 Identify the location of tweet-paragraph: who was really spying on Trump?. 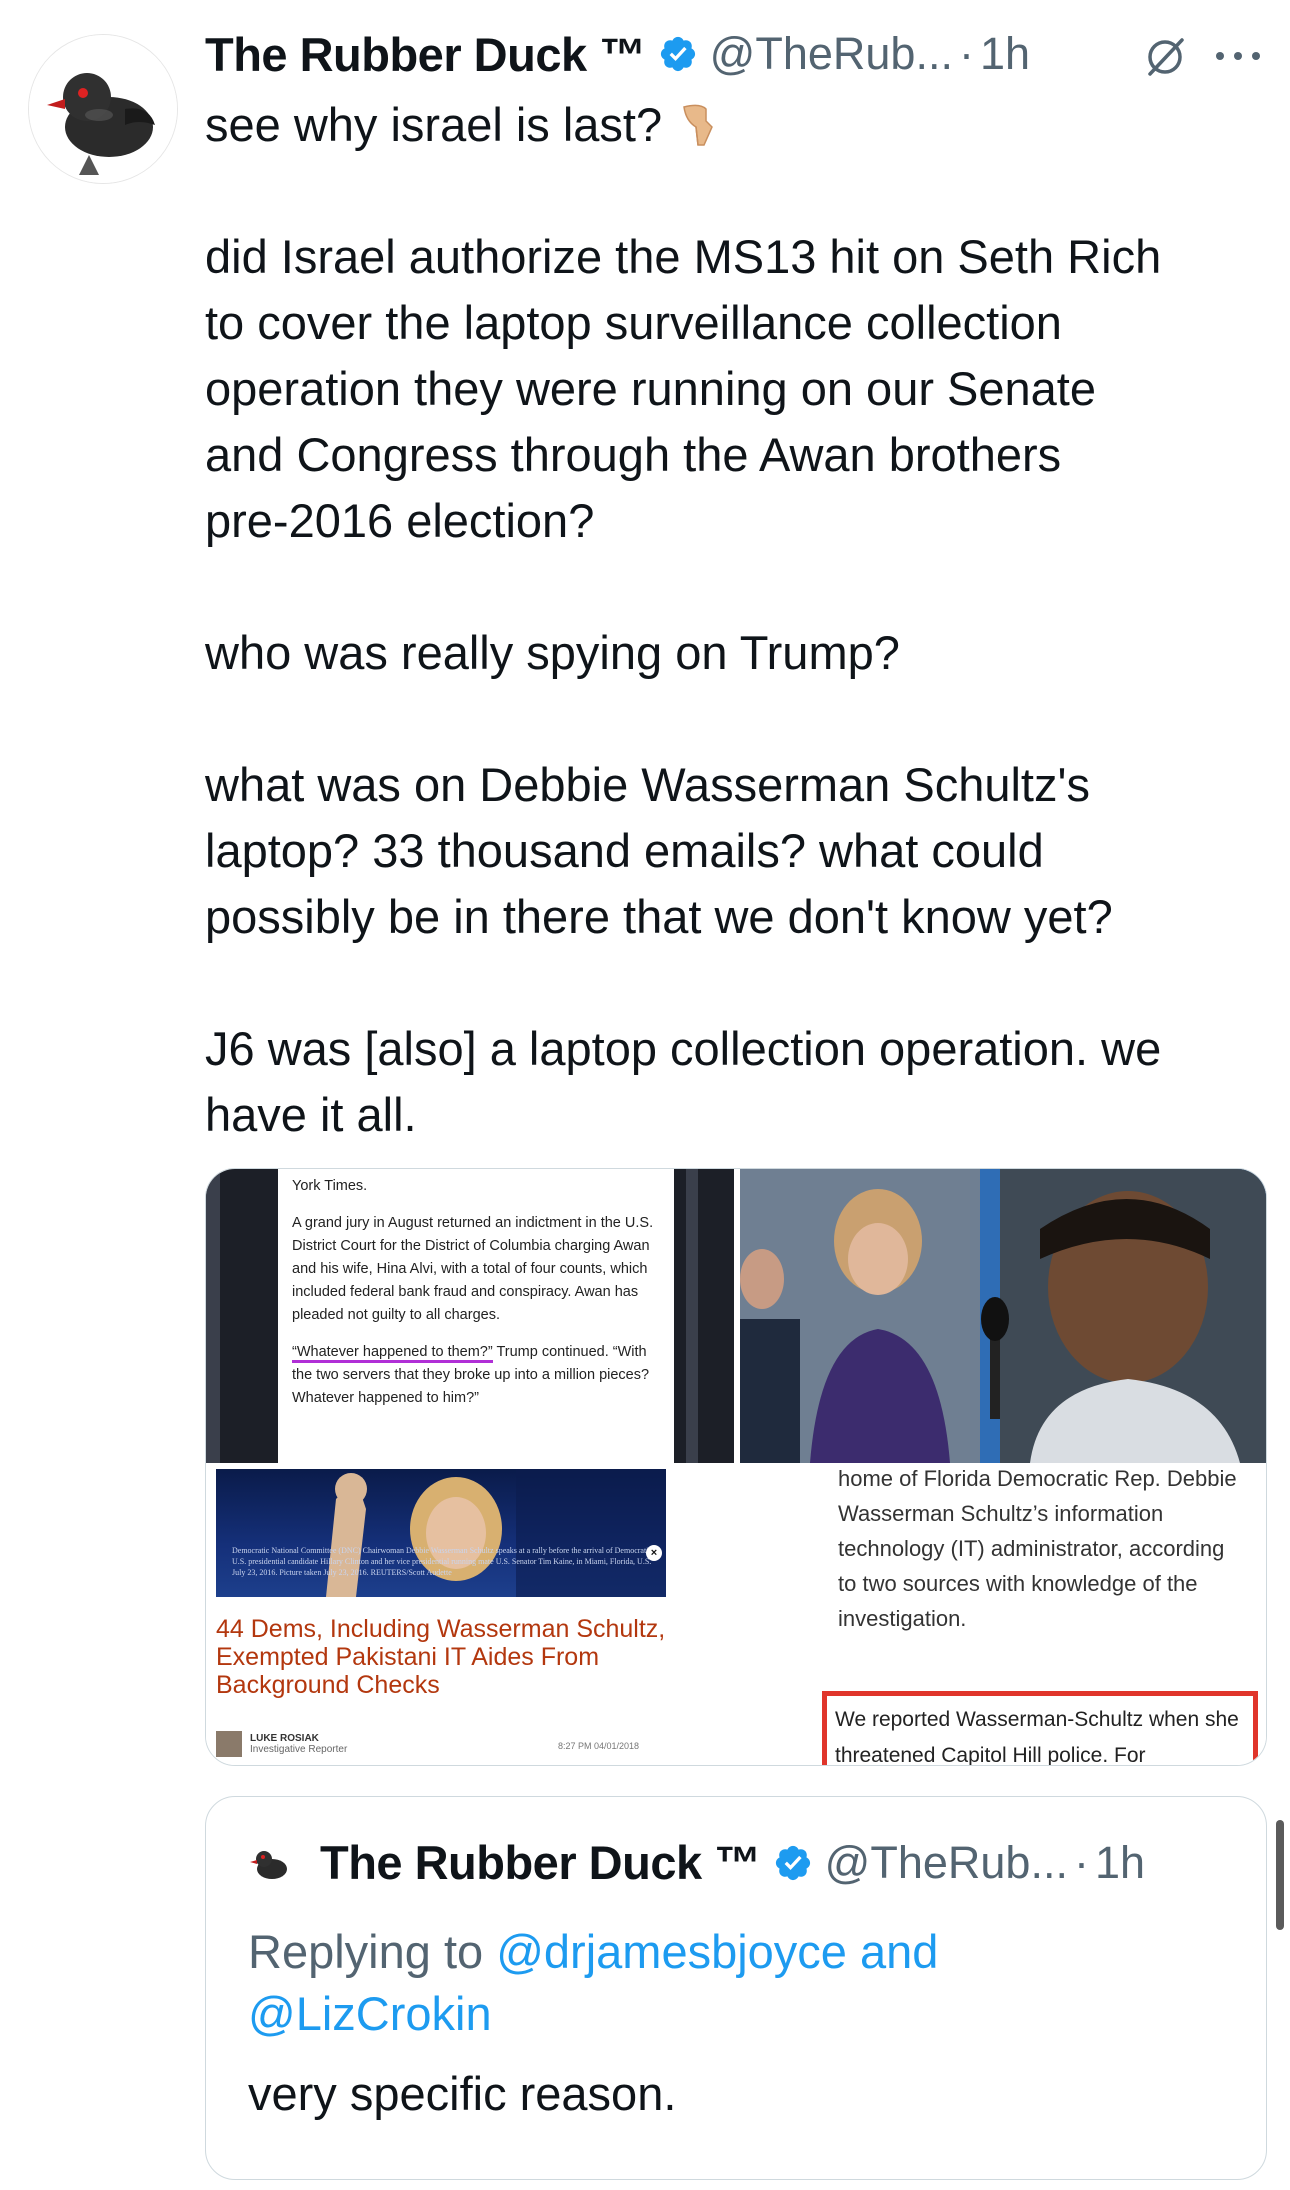
(735, 653).